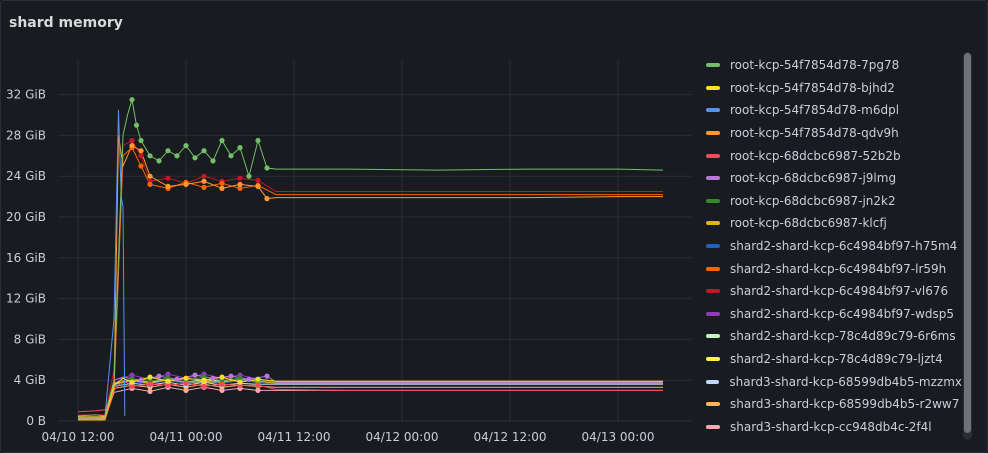 This screenshot has width=988, height=453. I want to click on x-tick-label: 04/12 00:00, so click(402, 437).